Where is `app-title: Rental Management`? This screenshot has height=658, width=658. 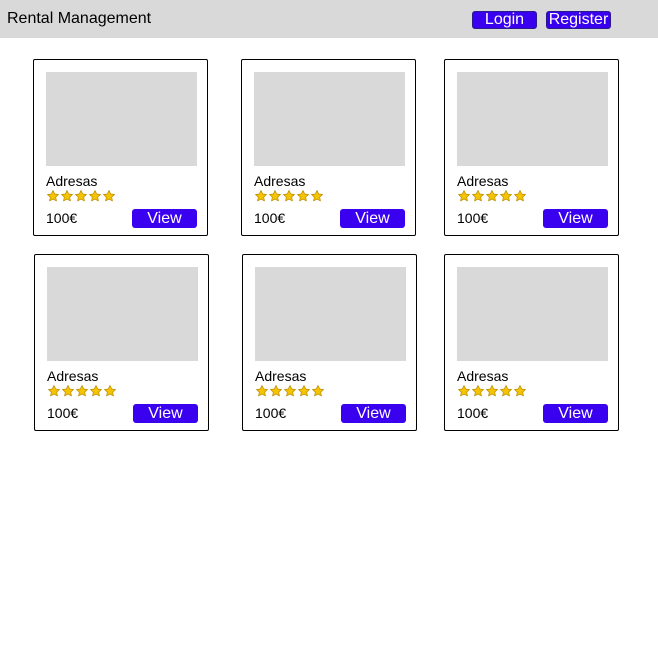 app-title: Rental Management is located at coordinates (79, 18).